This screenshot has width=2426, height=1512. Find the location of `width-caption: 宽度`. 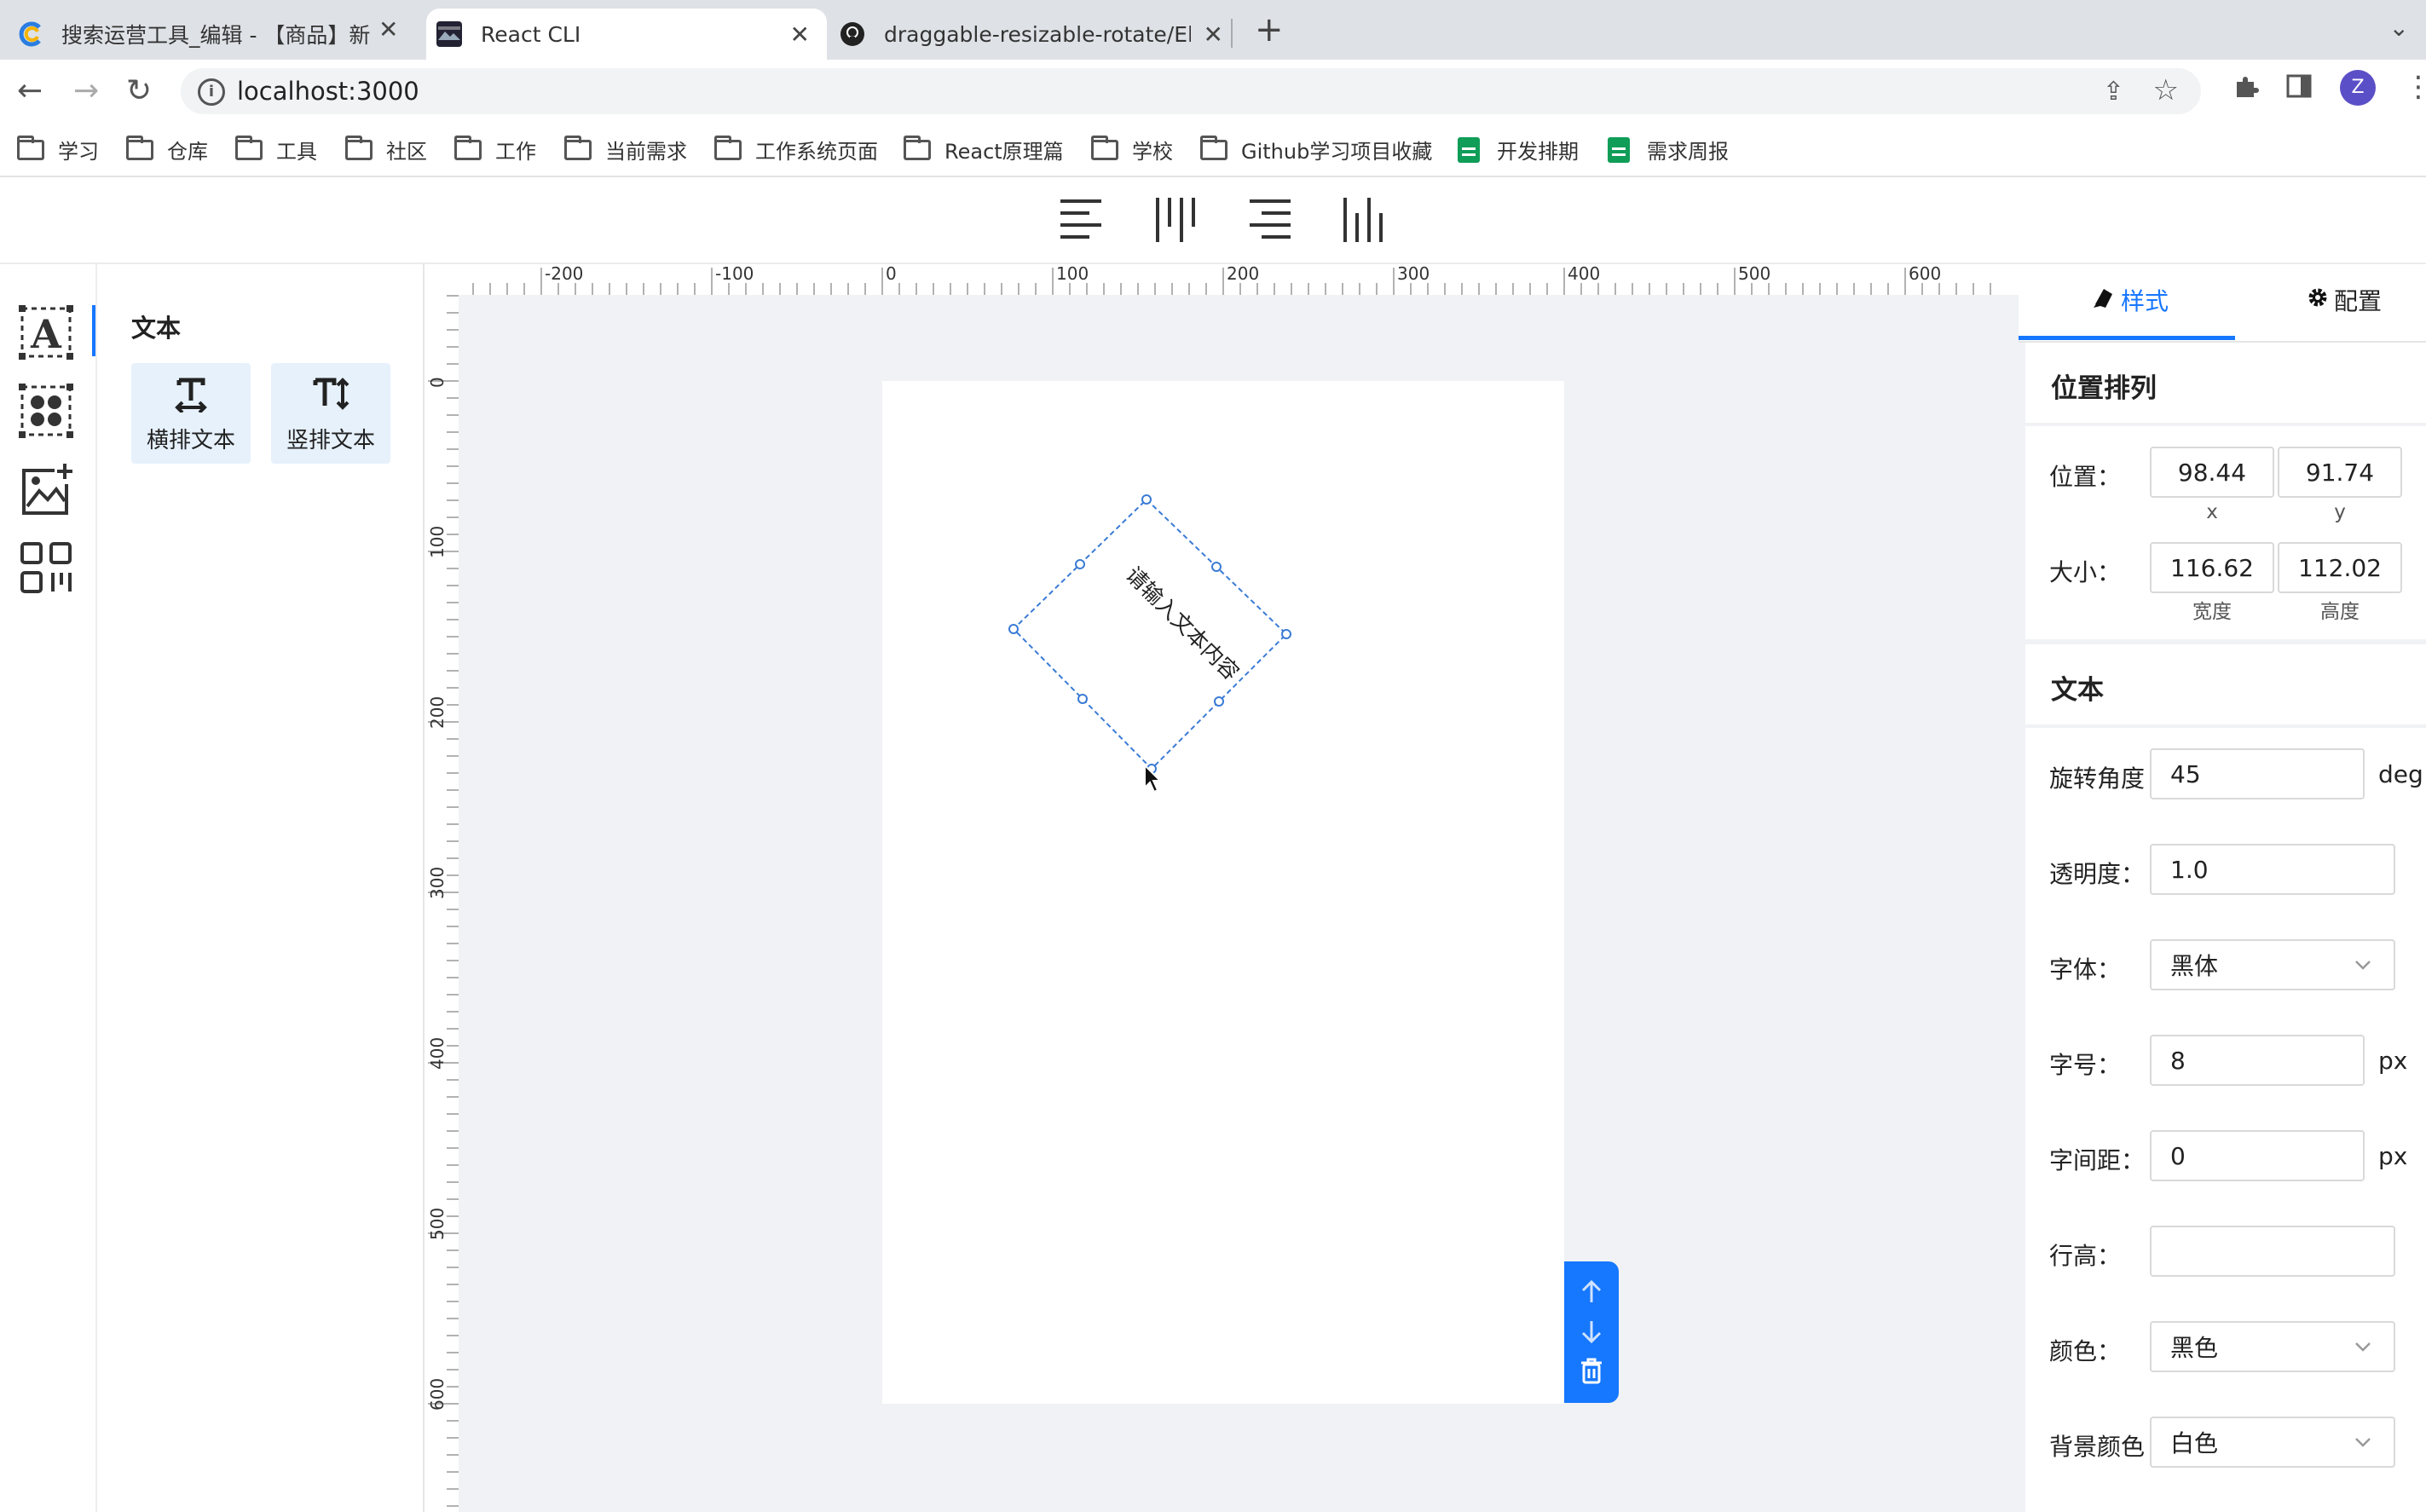

width-caption: 宽度 is located at coordinates (2212, 612).